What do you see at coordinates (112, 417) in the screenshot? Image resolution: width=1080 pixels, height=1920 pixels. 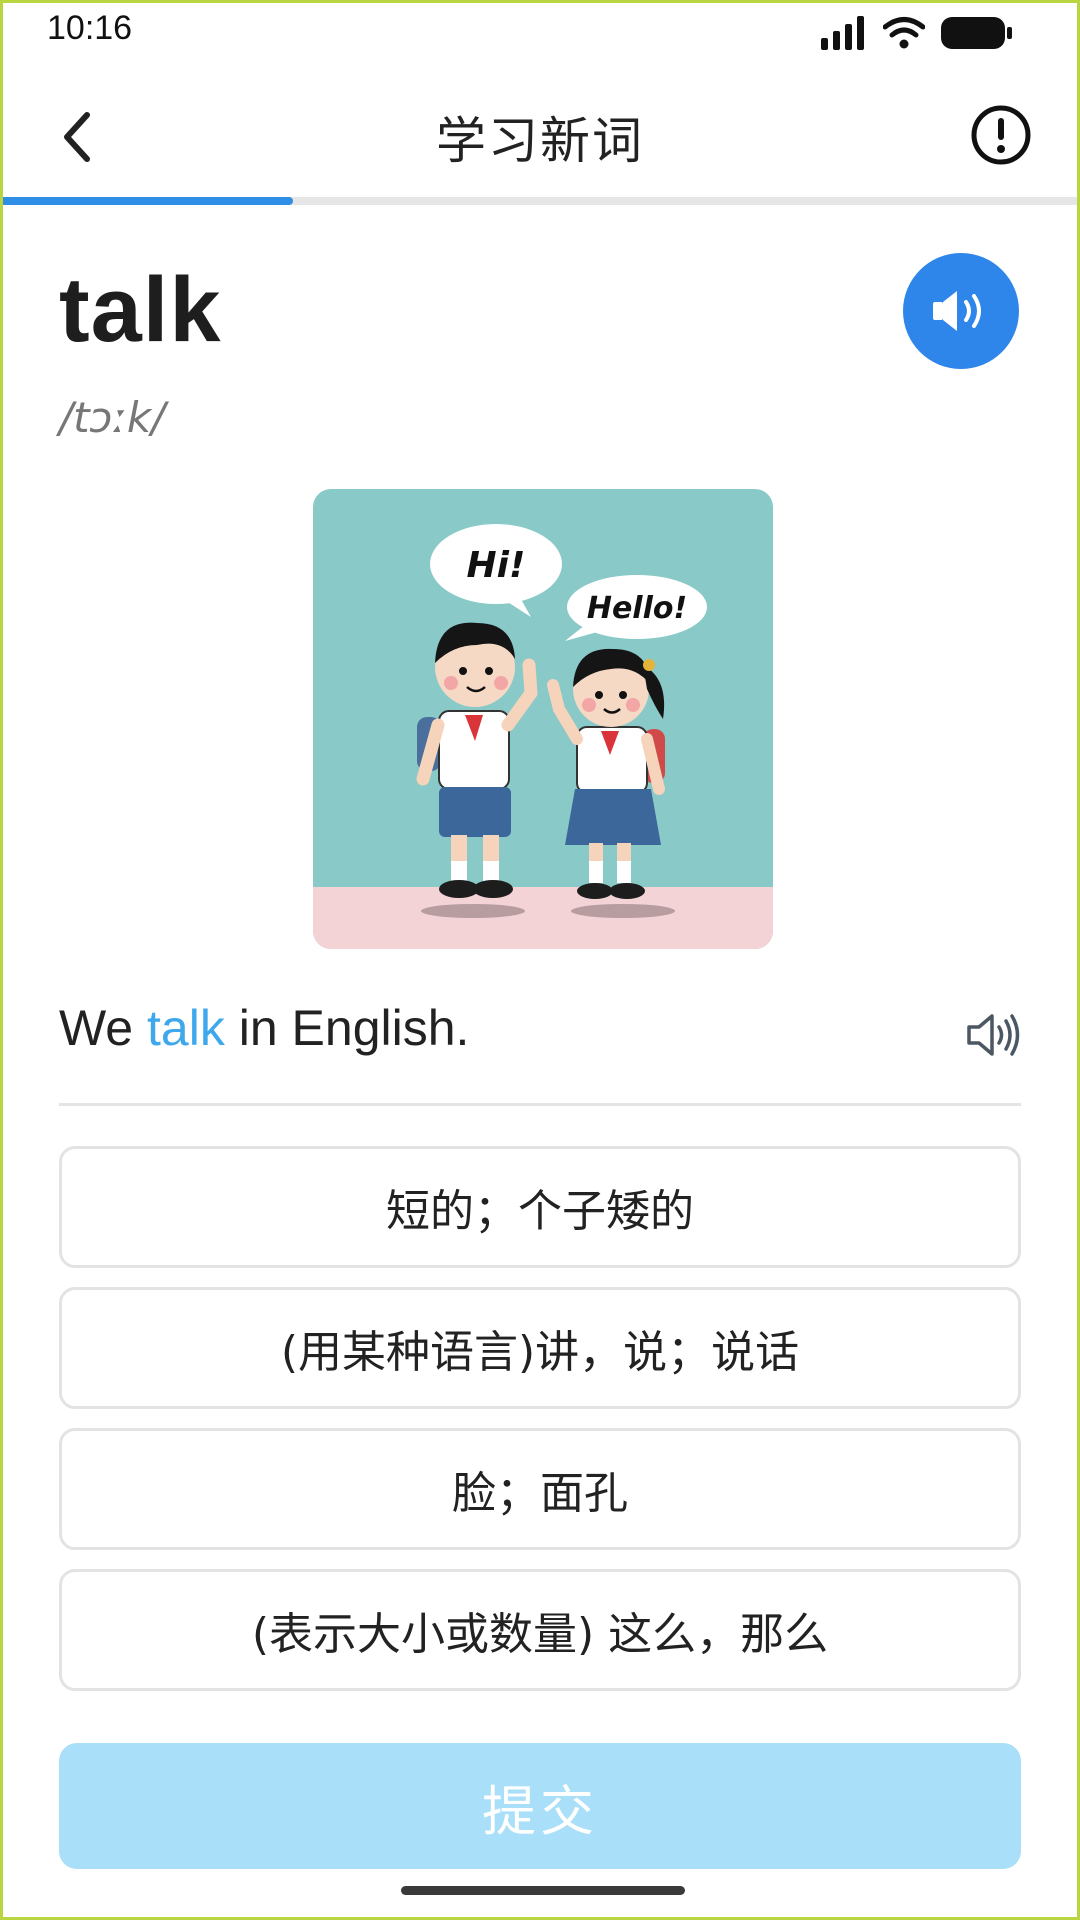 I see `phonetic-text: /tɔːk/` at bounding box center [112, 417].